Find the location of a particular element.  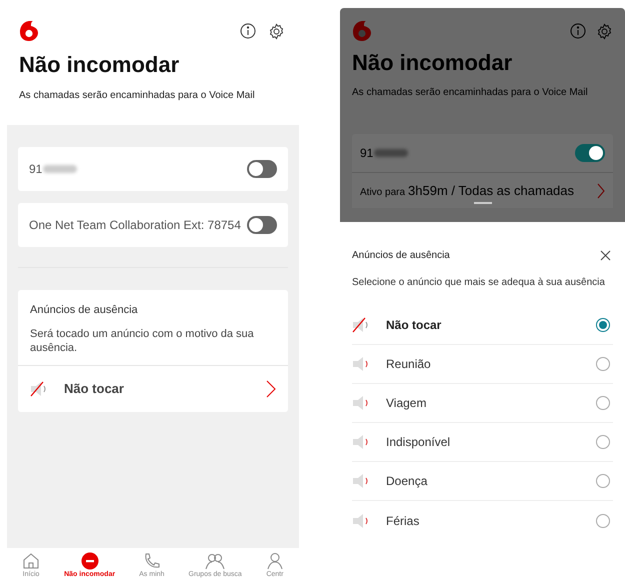

person-icon is located at coordinates (275, 561).